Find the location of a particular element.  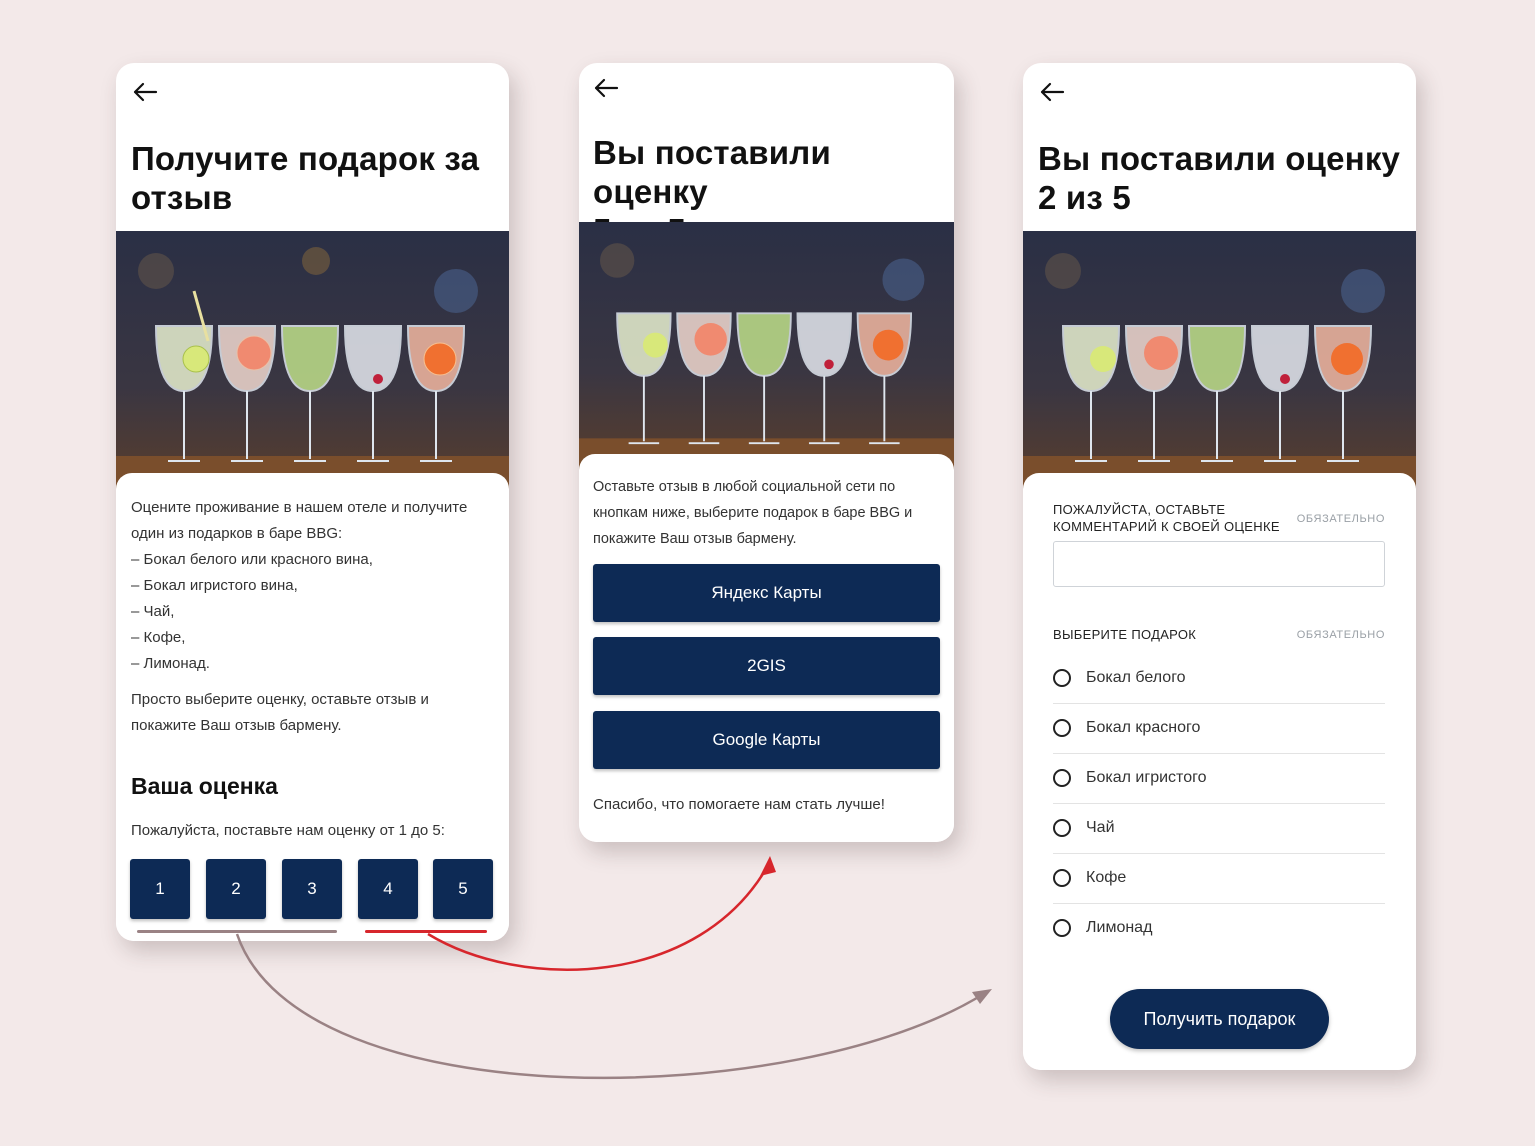

rating-button-4: 4 is located at coordinates (388, 889).